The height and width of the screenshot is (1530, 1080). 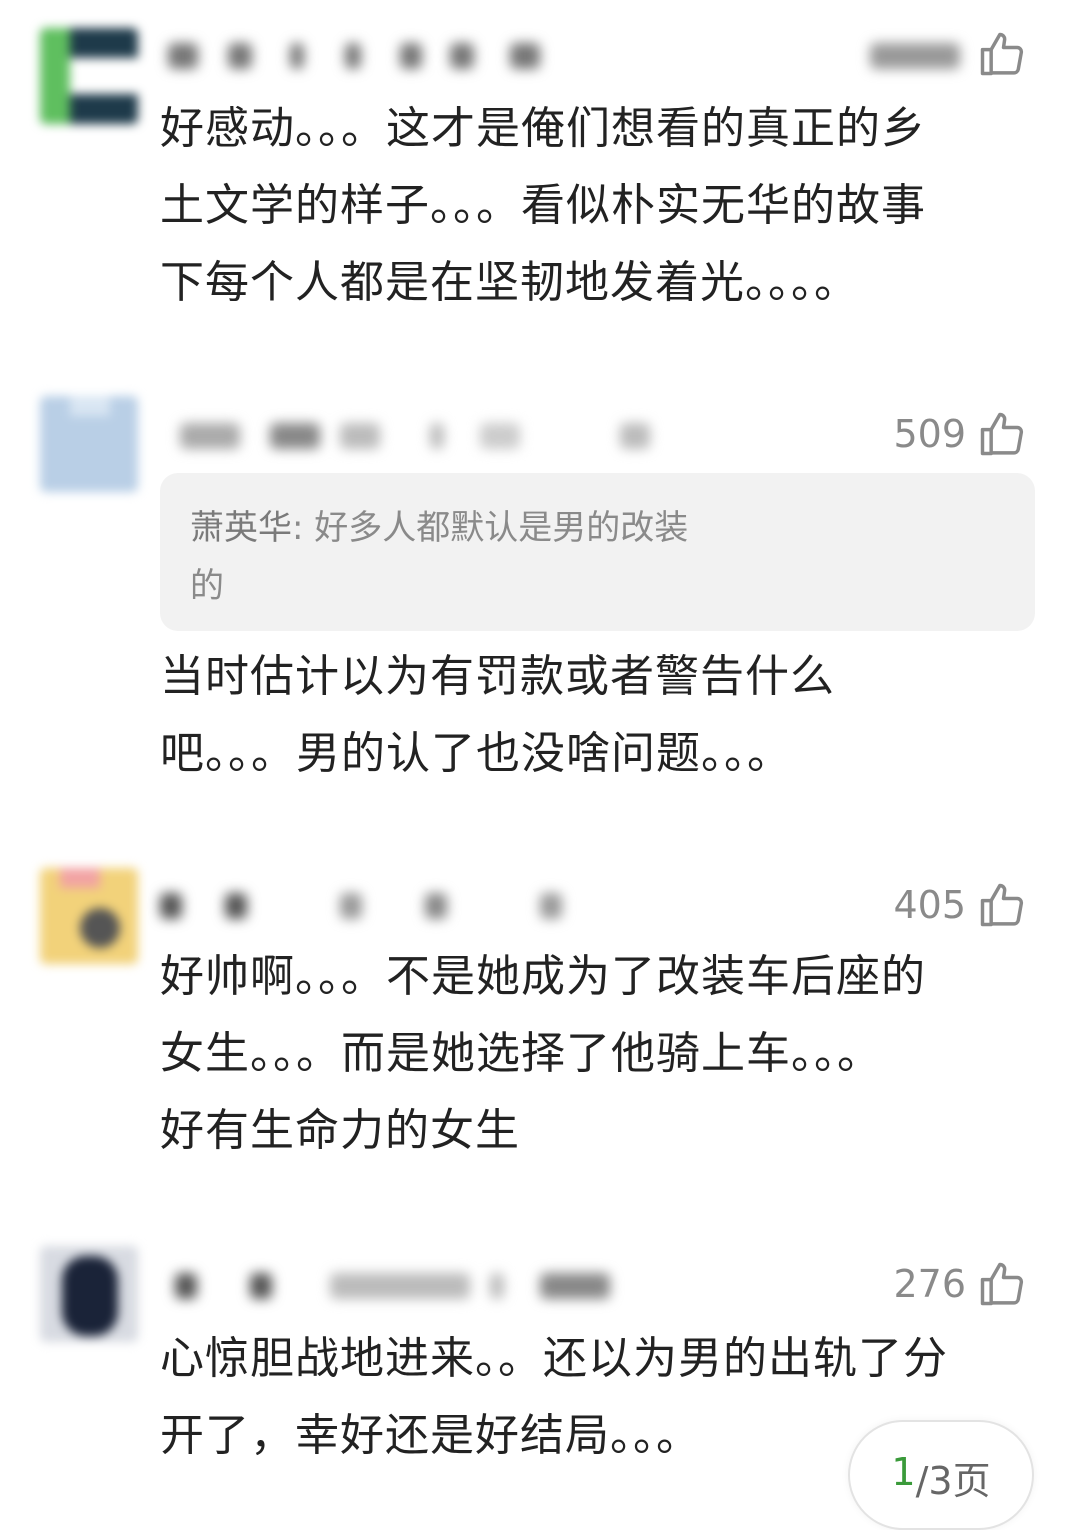 What do you see at coordinates (953, 1481) in the screenshot?
I see `total-pages: /3页` at bounding box center [953, 1481].